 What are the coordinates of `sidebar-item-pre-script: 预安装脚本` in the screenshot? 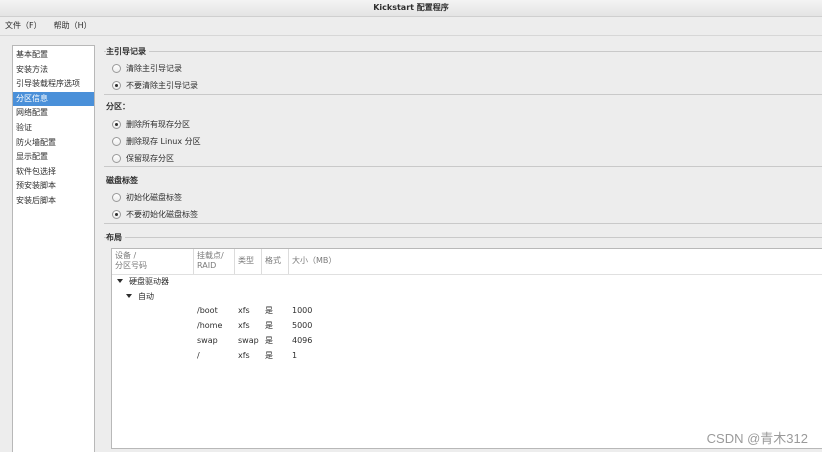 It's located at (53, 186).